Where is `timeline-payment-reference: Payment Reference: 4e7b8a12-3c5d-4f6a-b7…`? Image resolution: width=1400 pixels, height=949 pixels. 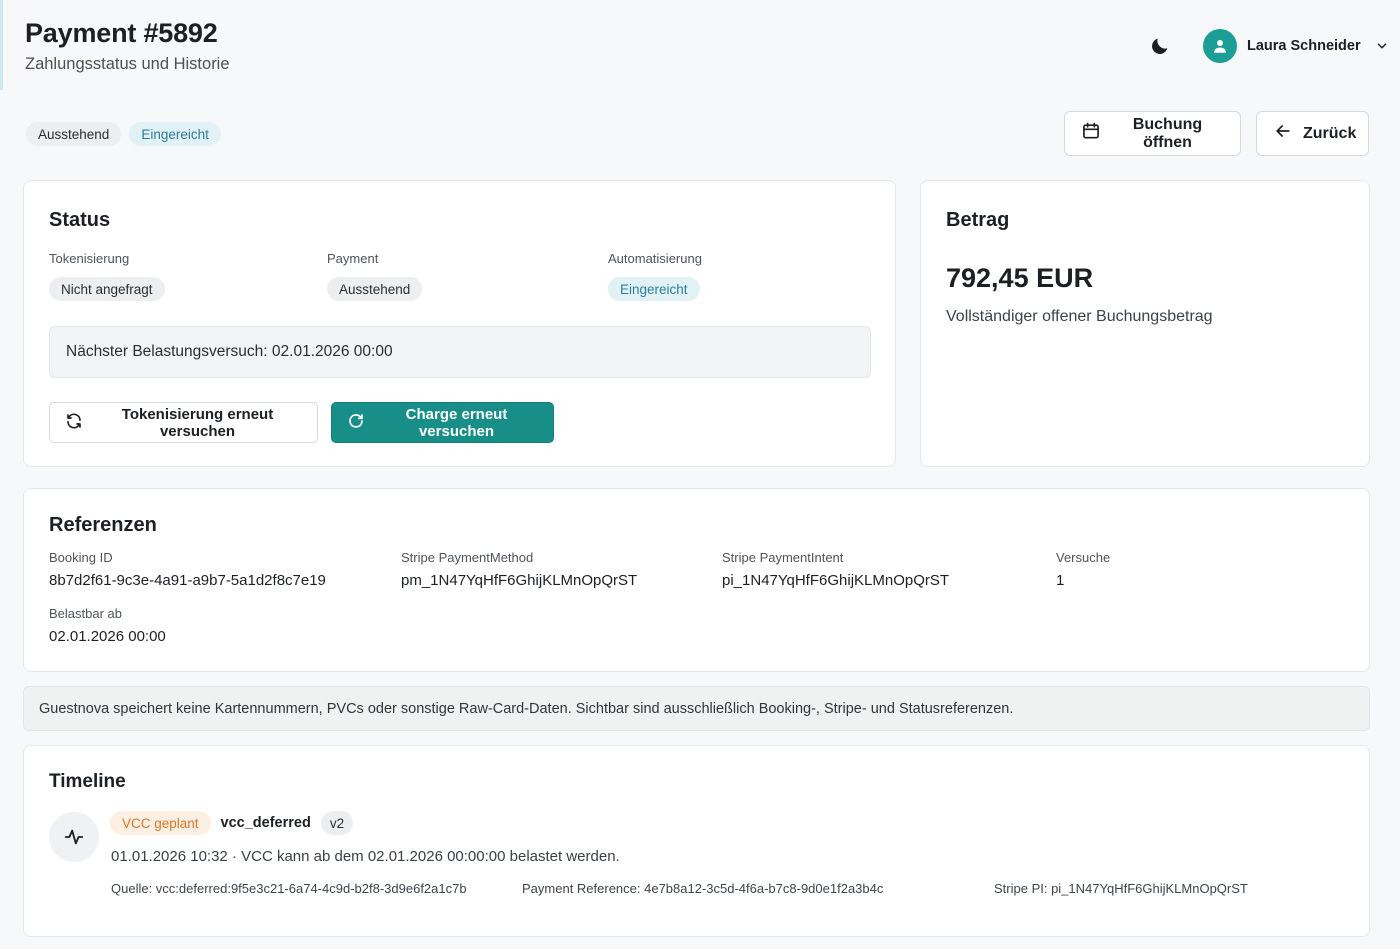 timeline-payment-reference: Payment Reference: 4e7b8a12-3c5d-4f6a-b7… is located at coordinates (703, 888).